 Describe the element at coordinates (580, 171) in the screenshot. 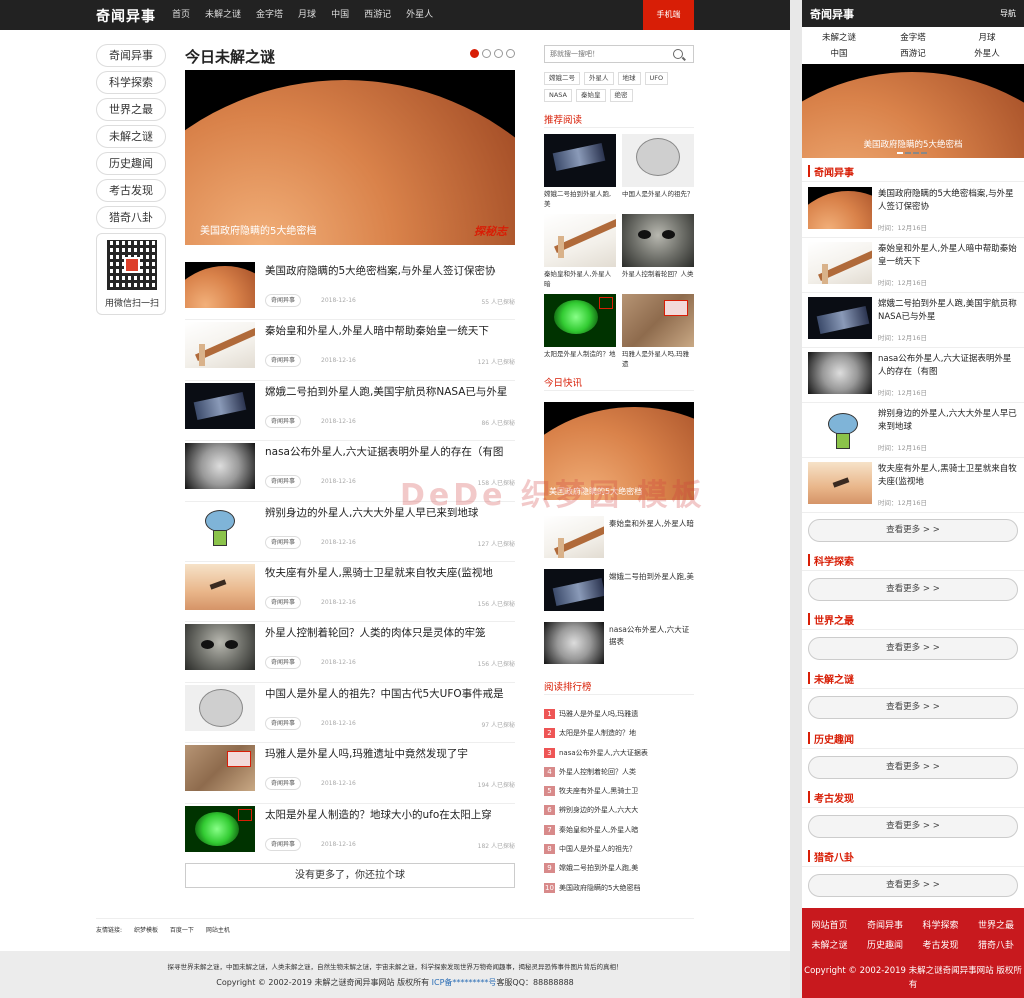

I see `recommend-item: 嫦娥二号拍到外星人跑,美` at that location.